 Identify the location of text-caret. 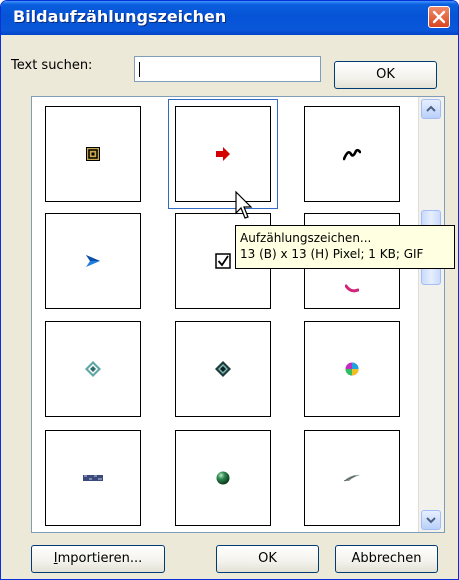
(139, 69).